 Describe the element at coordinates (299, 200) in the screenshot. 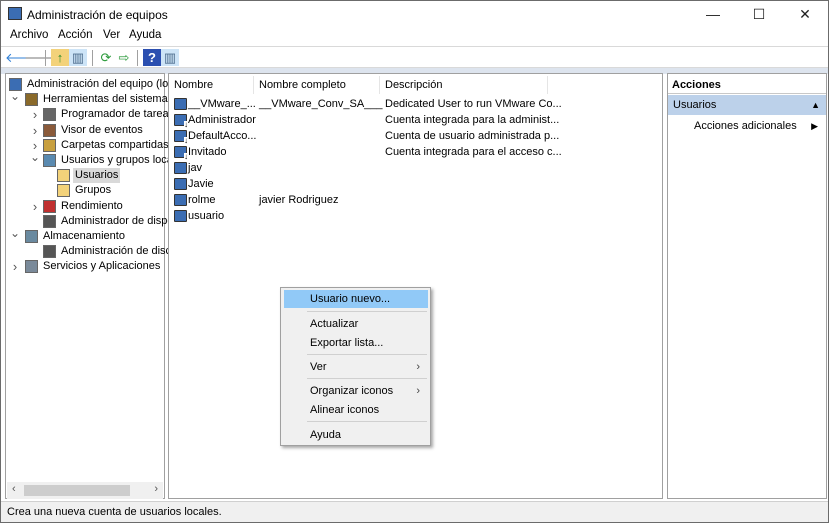

I see `cell-nombre-completo: javier Rodriguez` at that location.